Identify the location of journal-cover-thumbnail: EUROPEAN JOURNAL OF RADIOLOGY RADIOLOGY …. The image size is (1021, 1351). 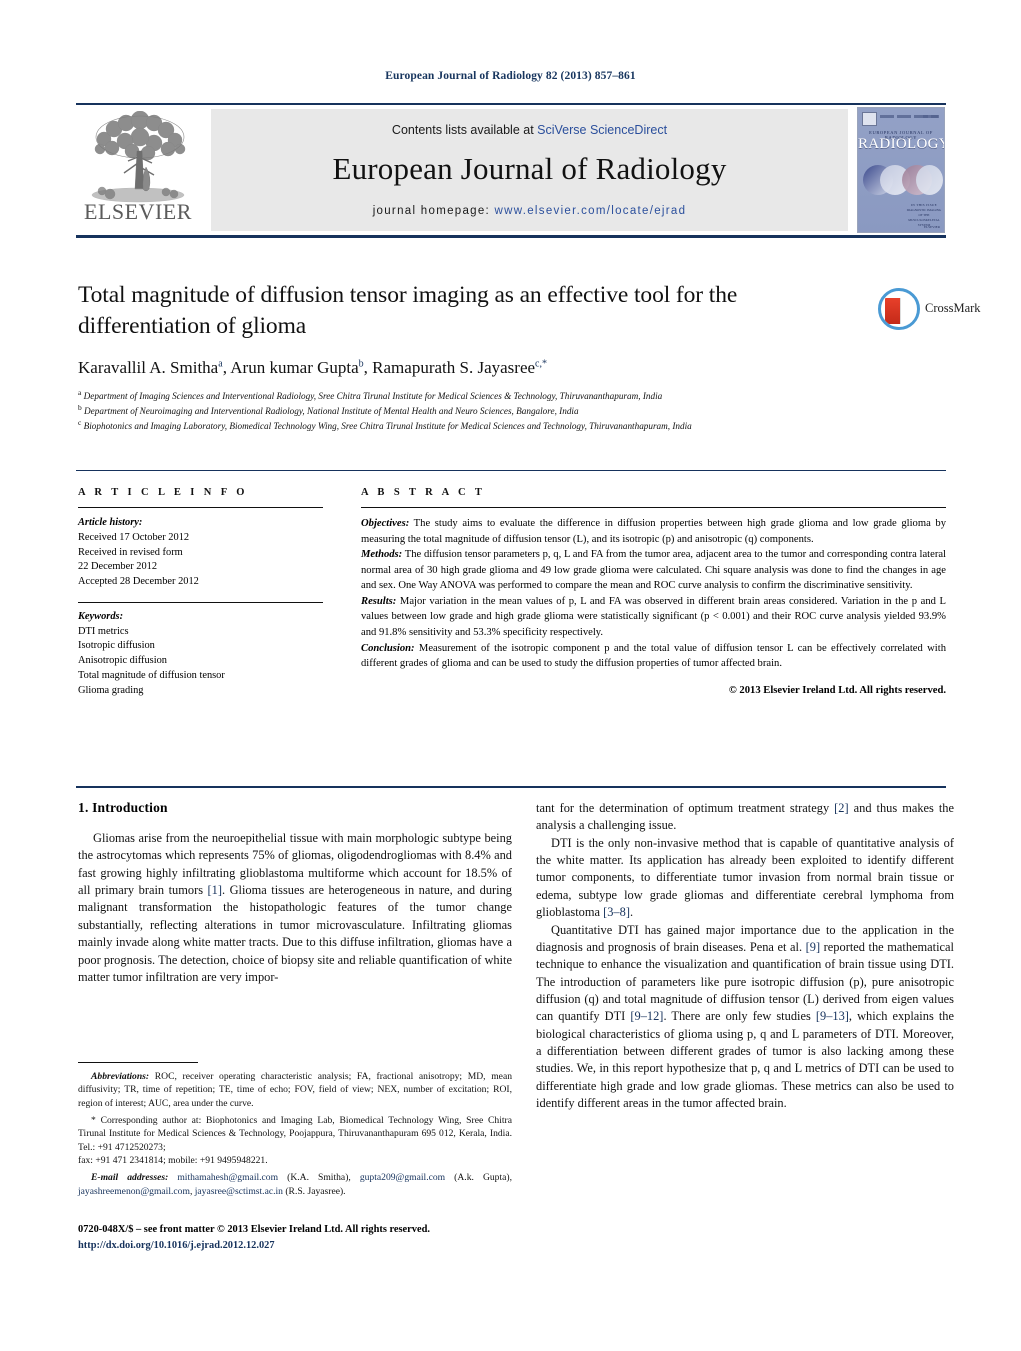
(901, 170).